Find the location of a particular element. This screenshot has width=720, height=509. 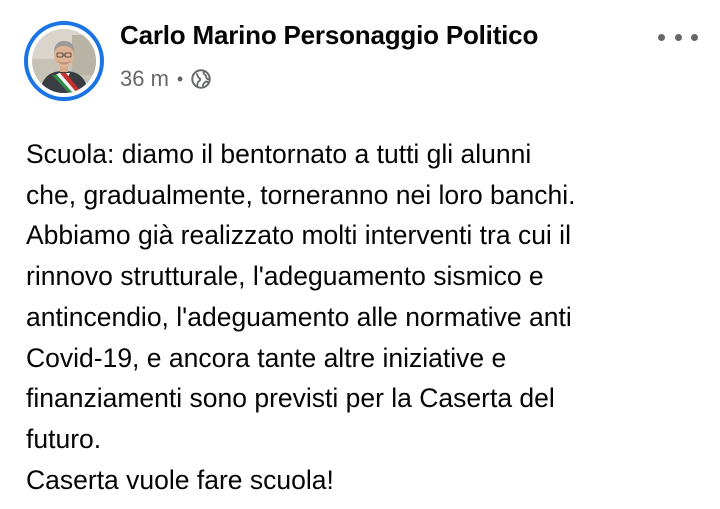

author-avatar is located at coordinates (64, 61).